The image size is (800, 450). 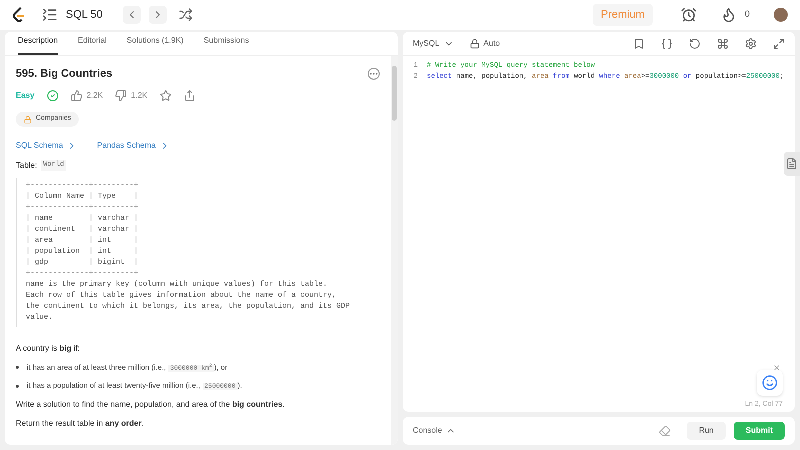 What do you see at coordinates (779, 44) in the screenshot?
I see `expand-icon` at bounding box center [779, 44].